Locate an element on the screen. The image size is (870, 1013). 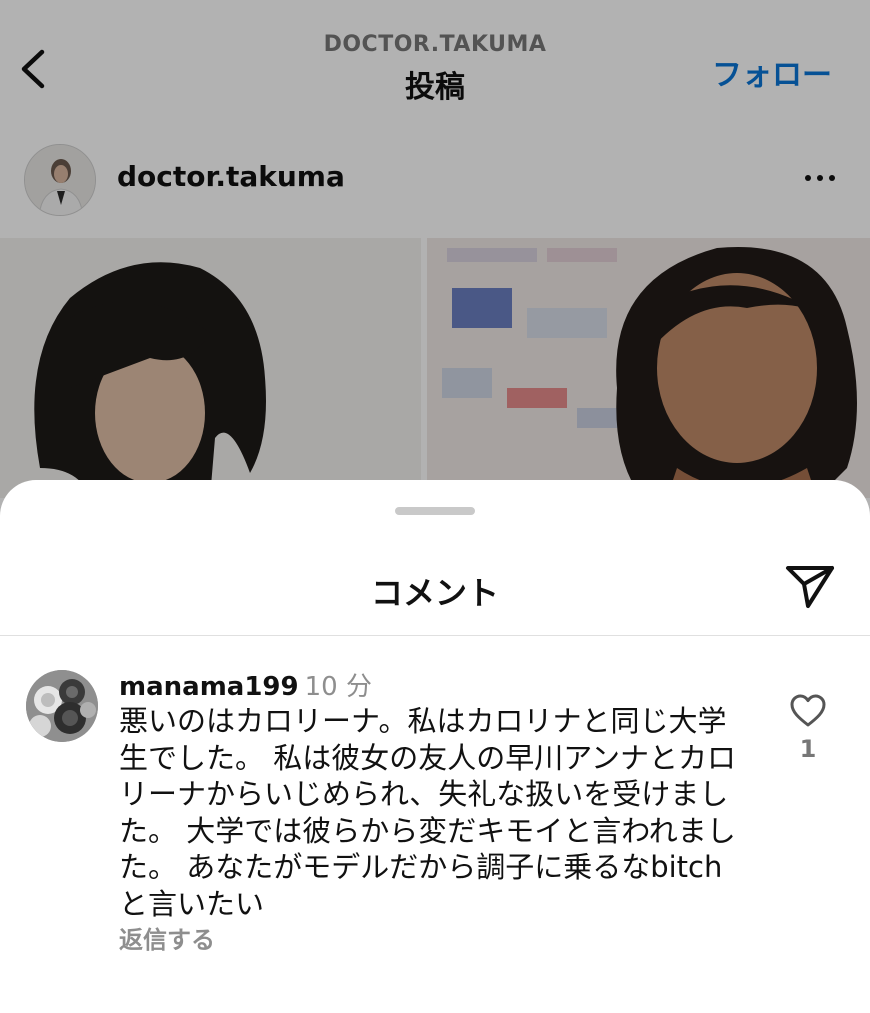
comment-meta: manama199 10 分 is located at coordinates (245, 684).